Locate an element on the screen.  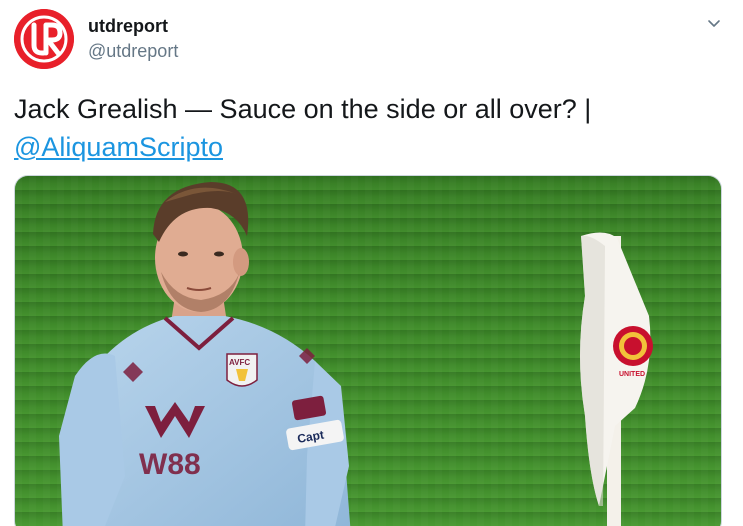
ur-logo-icon is located at coordinates (44, 39).